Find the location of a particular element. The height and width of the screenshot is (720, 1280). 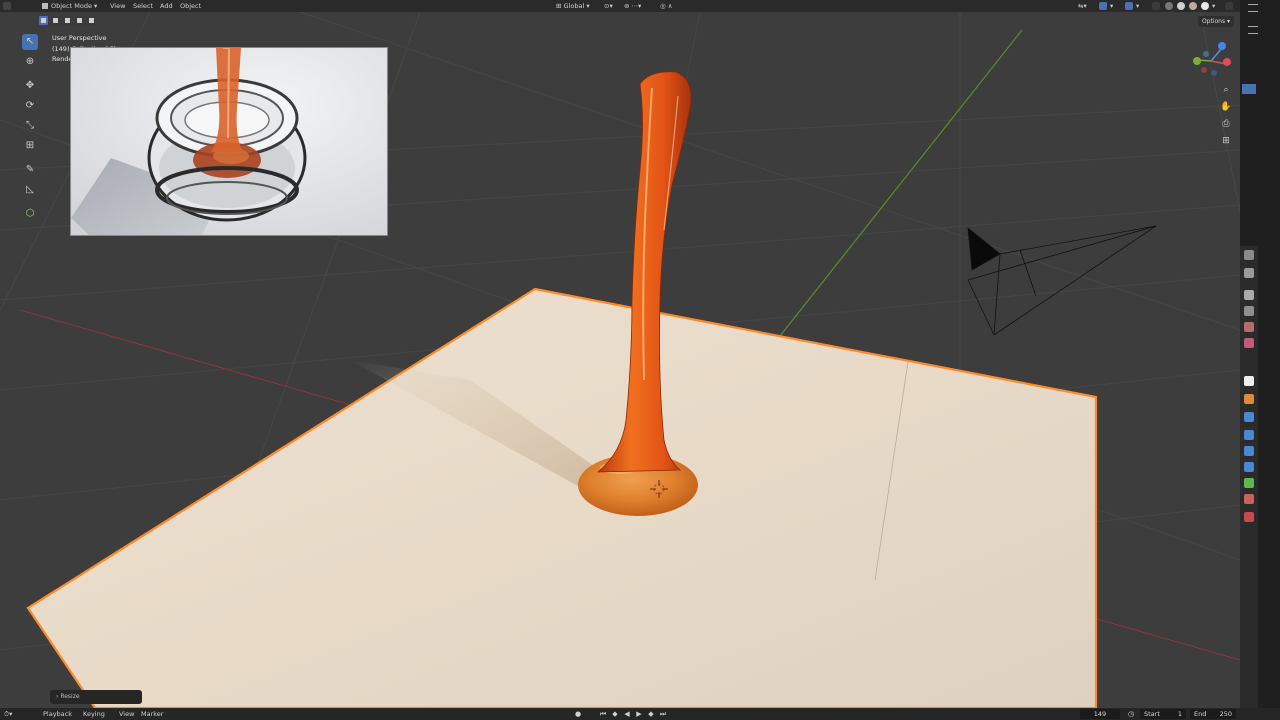

snap-button: ⊚ ⋯▾ is located at coordinates (632, 6).